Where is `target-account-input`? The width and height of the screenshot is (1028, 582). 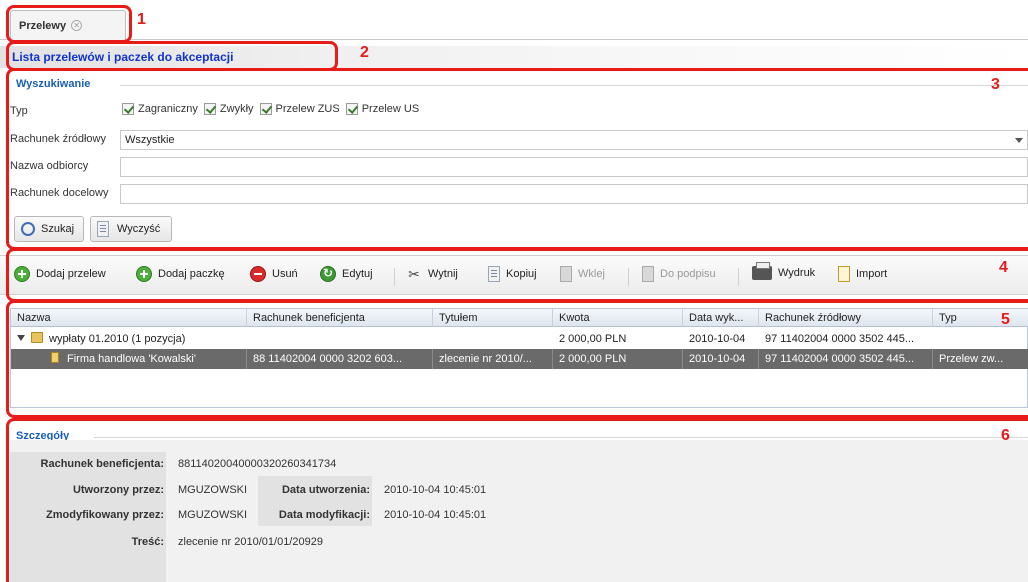 target-account-input is located at coordinates (574, 194).